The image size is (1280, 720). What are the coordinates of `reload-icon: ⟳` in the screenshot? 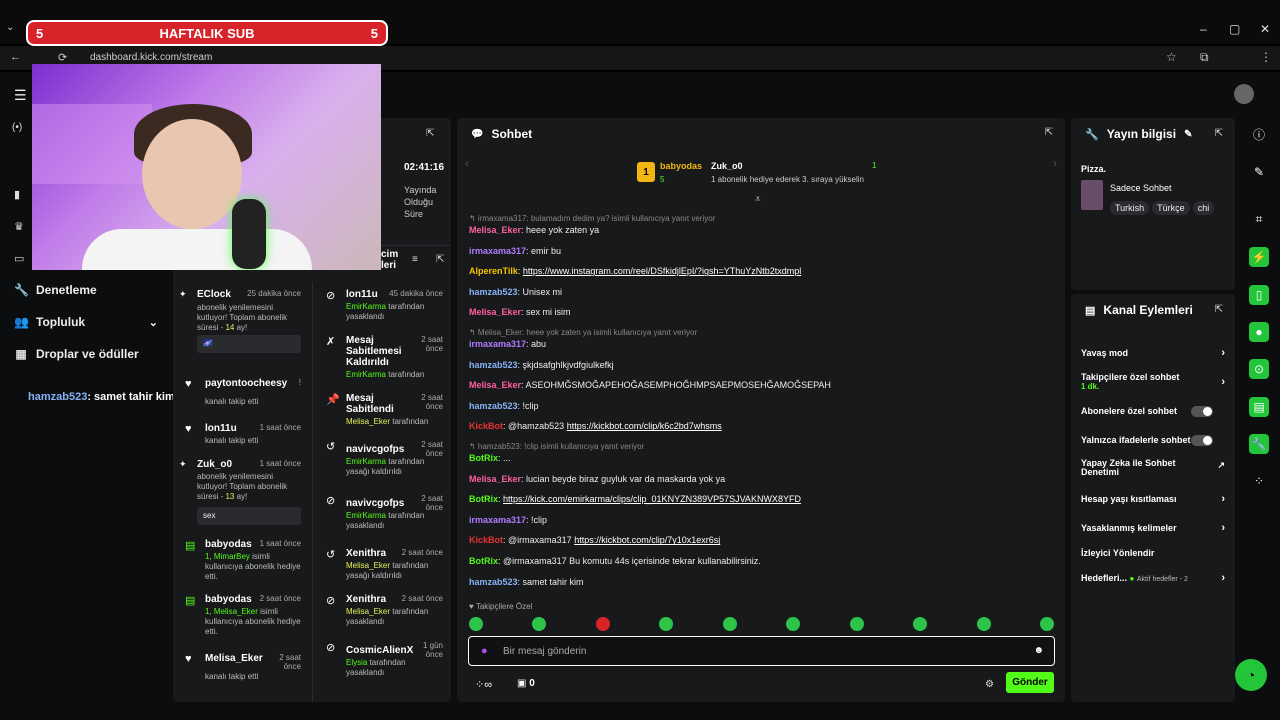 It's located at (62, 57).